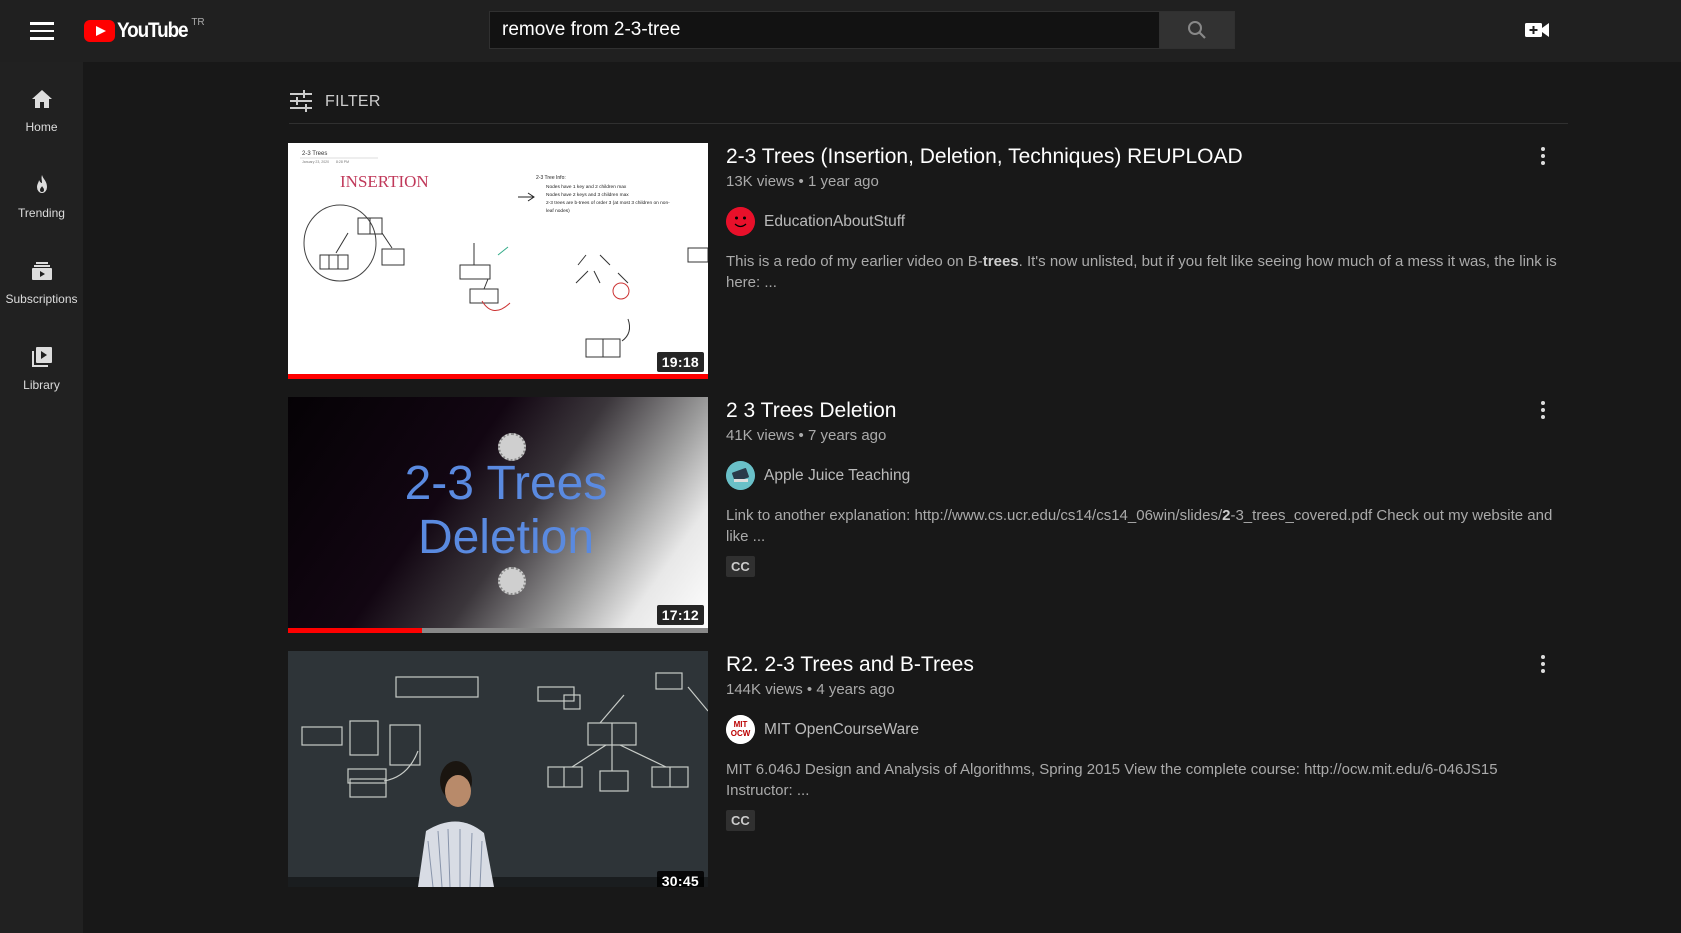  I want to click on channel-link: MIT OCW MIT OpenCourseWare, so click(822, 729).